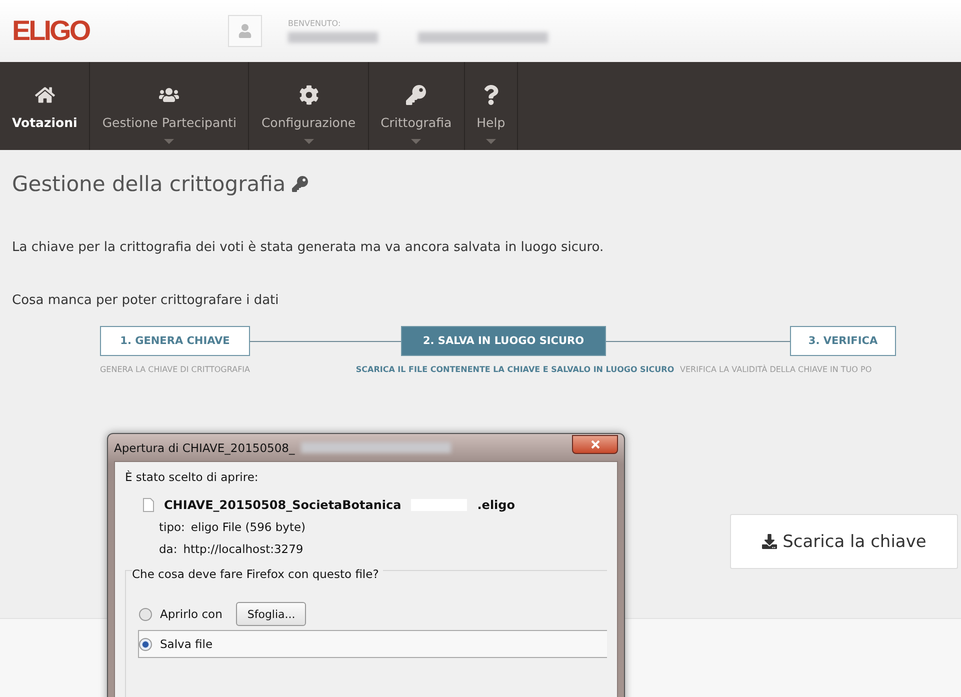 This screenshot has height=697, width=961. I want to click on welcome-label: BENVENUTO:, so click(315, 23).